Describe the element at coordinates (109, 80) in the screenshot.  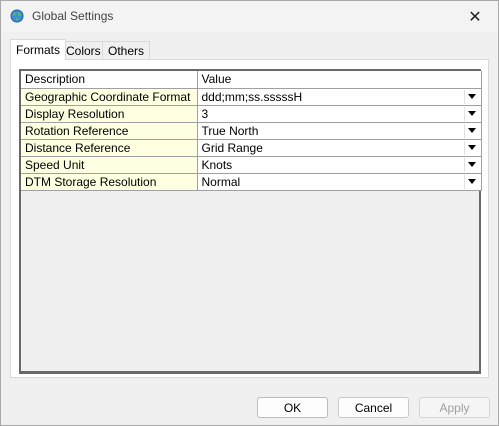
I see `column-header-description: Description` at that location.